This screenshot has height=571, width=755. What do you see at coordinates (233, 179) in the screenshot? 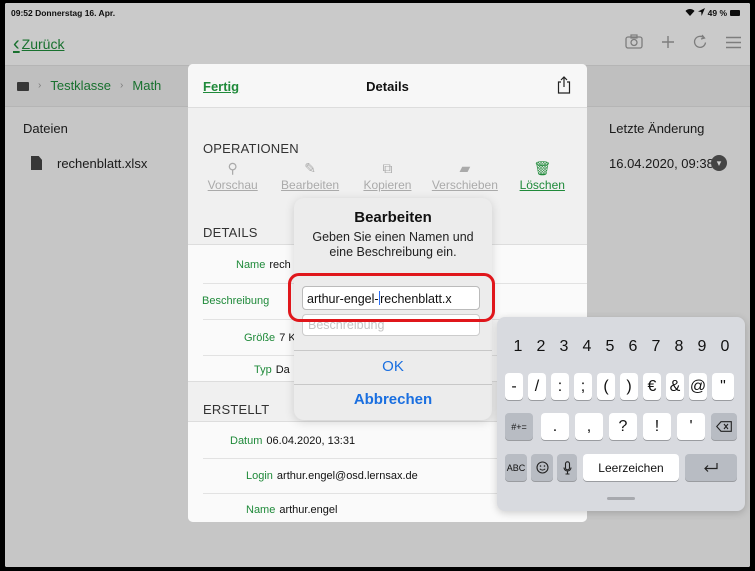
I see `preview-button: ⚲ Vorschau` at bounding box center [233, 179].